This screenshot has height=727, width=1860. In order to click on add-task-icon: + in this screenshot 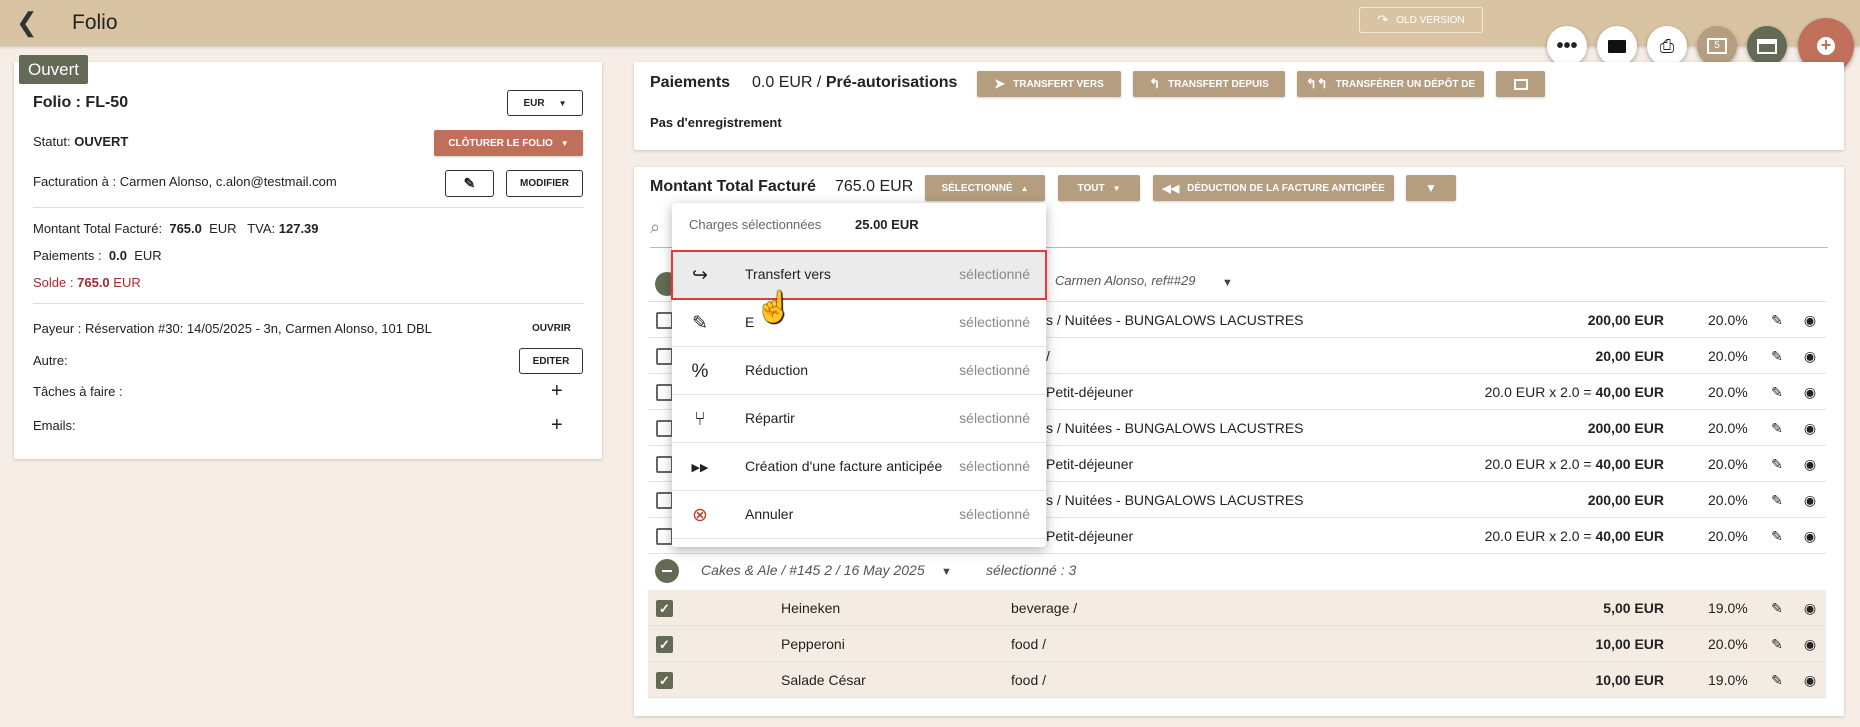, I will do `click(557, 391)`.